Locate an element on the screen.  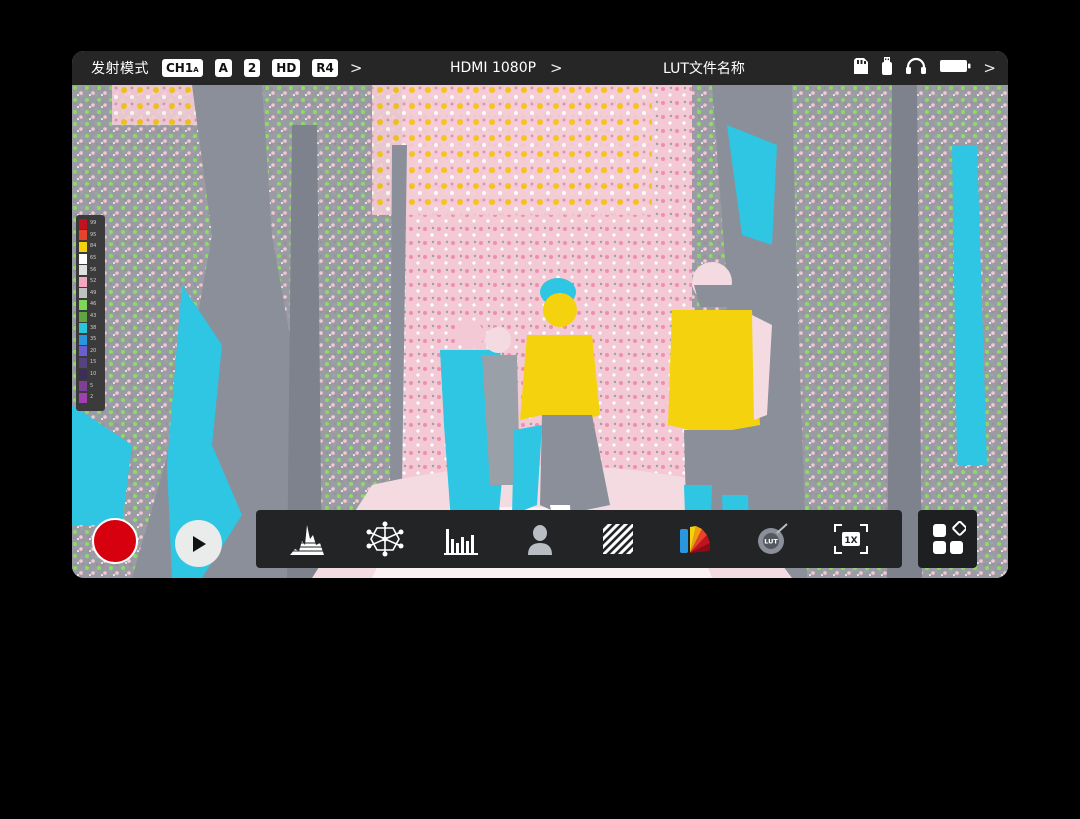
audio-channel-badge: 2 is located at coordinates (252, 68).